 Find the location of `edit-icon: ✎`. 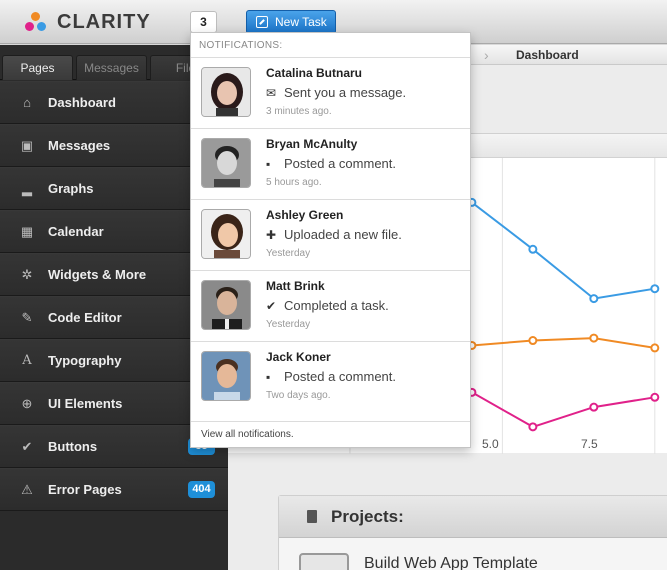

edit-icon: ✎ is located at coordinates (27, 317).